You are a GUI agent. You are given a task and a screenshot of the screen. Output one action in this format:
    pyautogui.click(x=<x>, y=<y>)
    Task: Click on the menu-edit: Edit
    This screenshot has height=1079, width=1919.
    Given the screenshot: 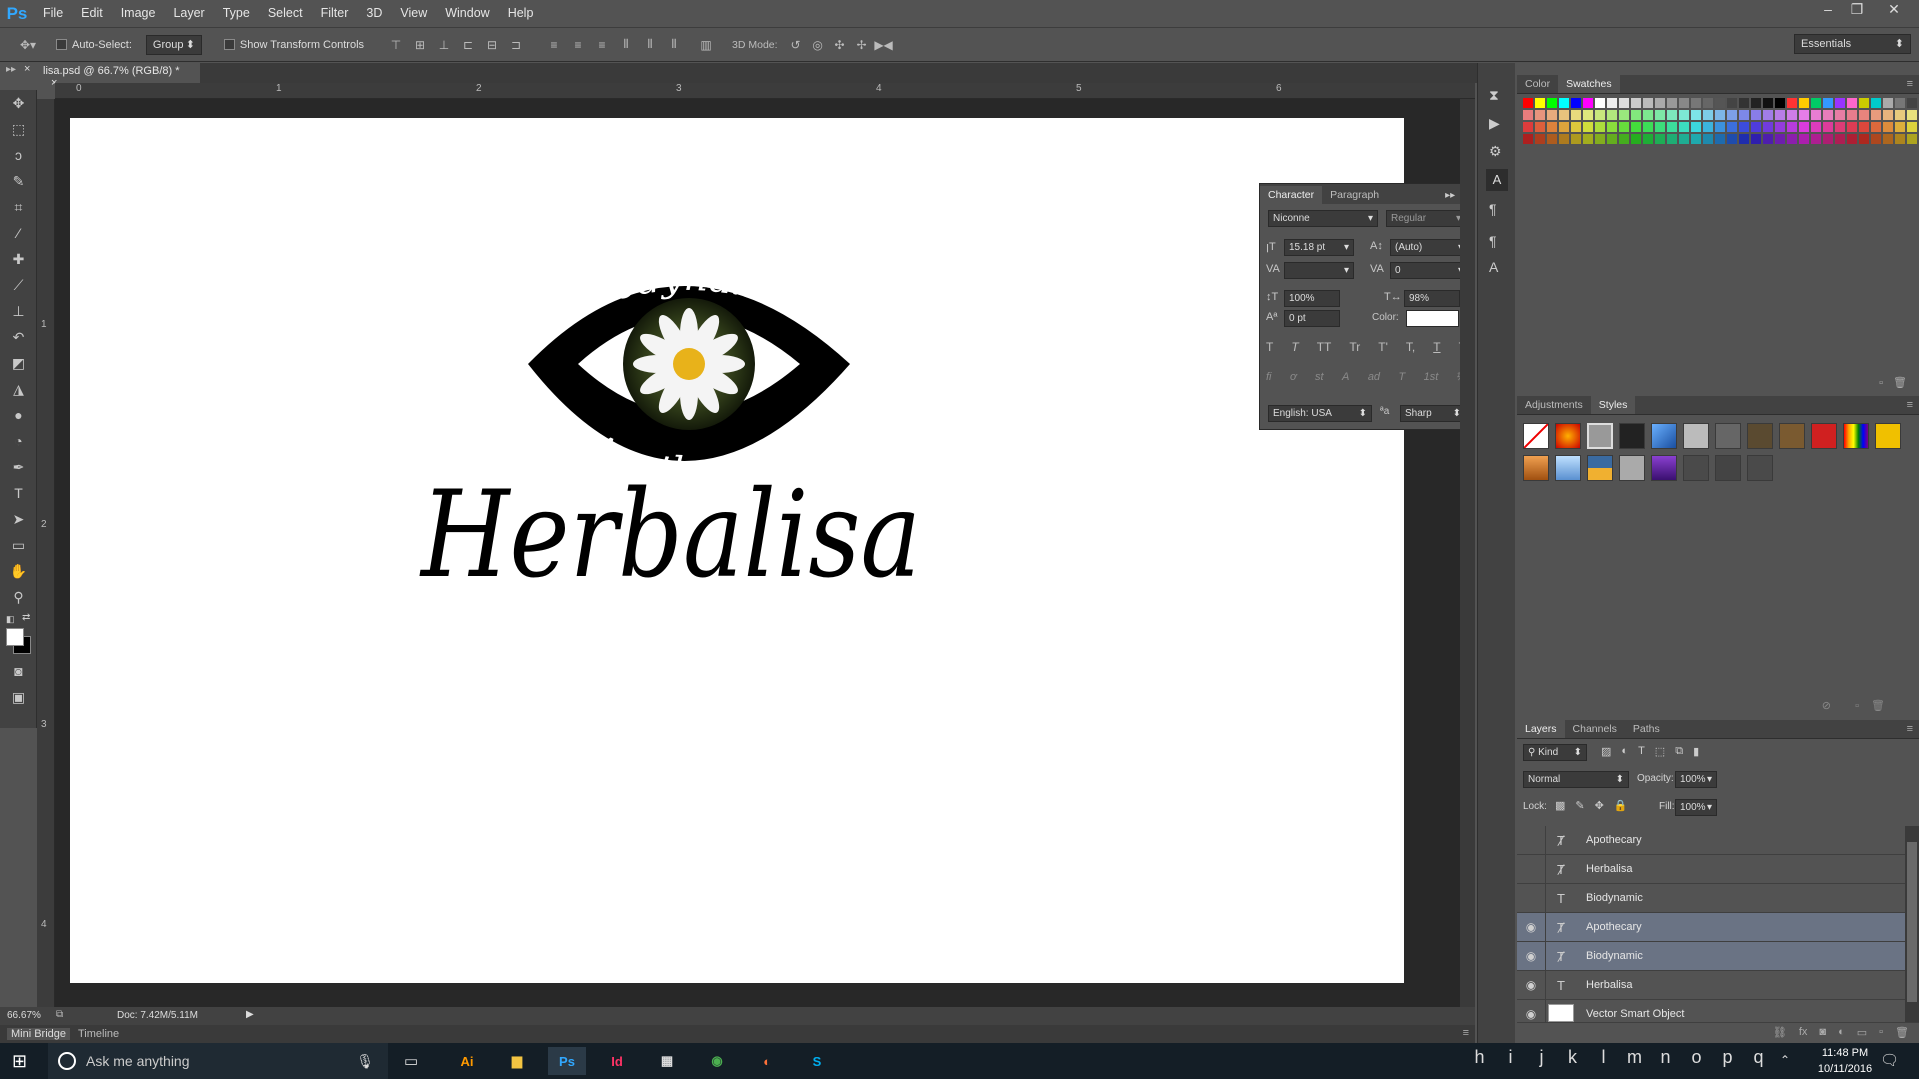 What is the action you would take?
    pyautogui.click(x=92, y=13)
    